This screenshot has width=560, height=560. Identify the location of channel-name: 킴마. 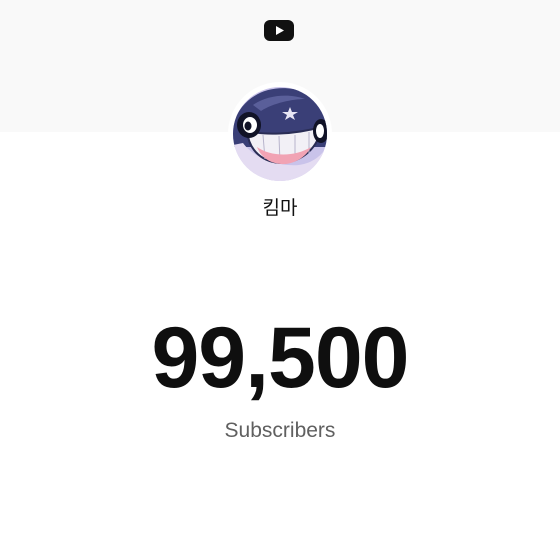
(280, 208).